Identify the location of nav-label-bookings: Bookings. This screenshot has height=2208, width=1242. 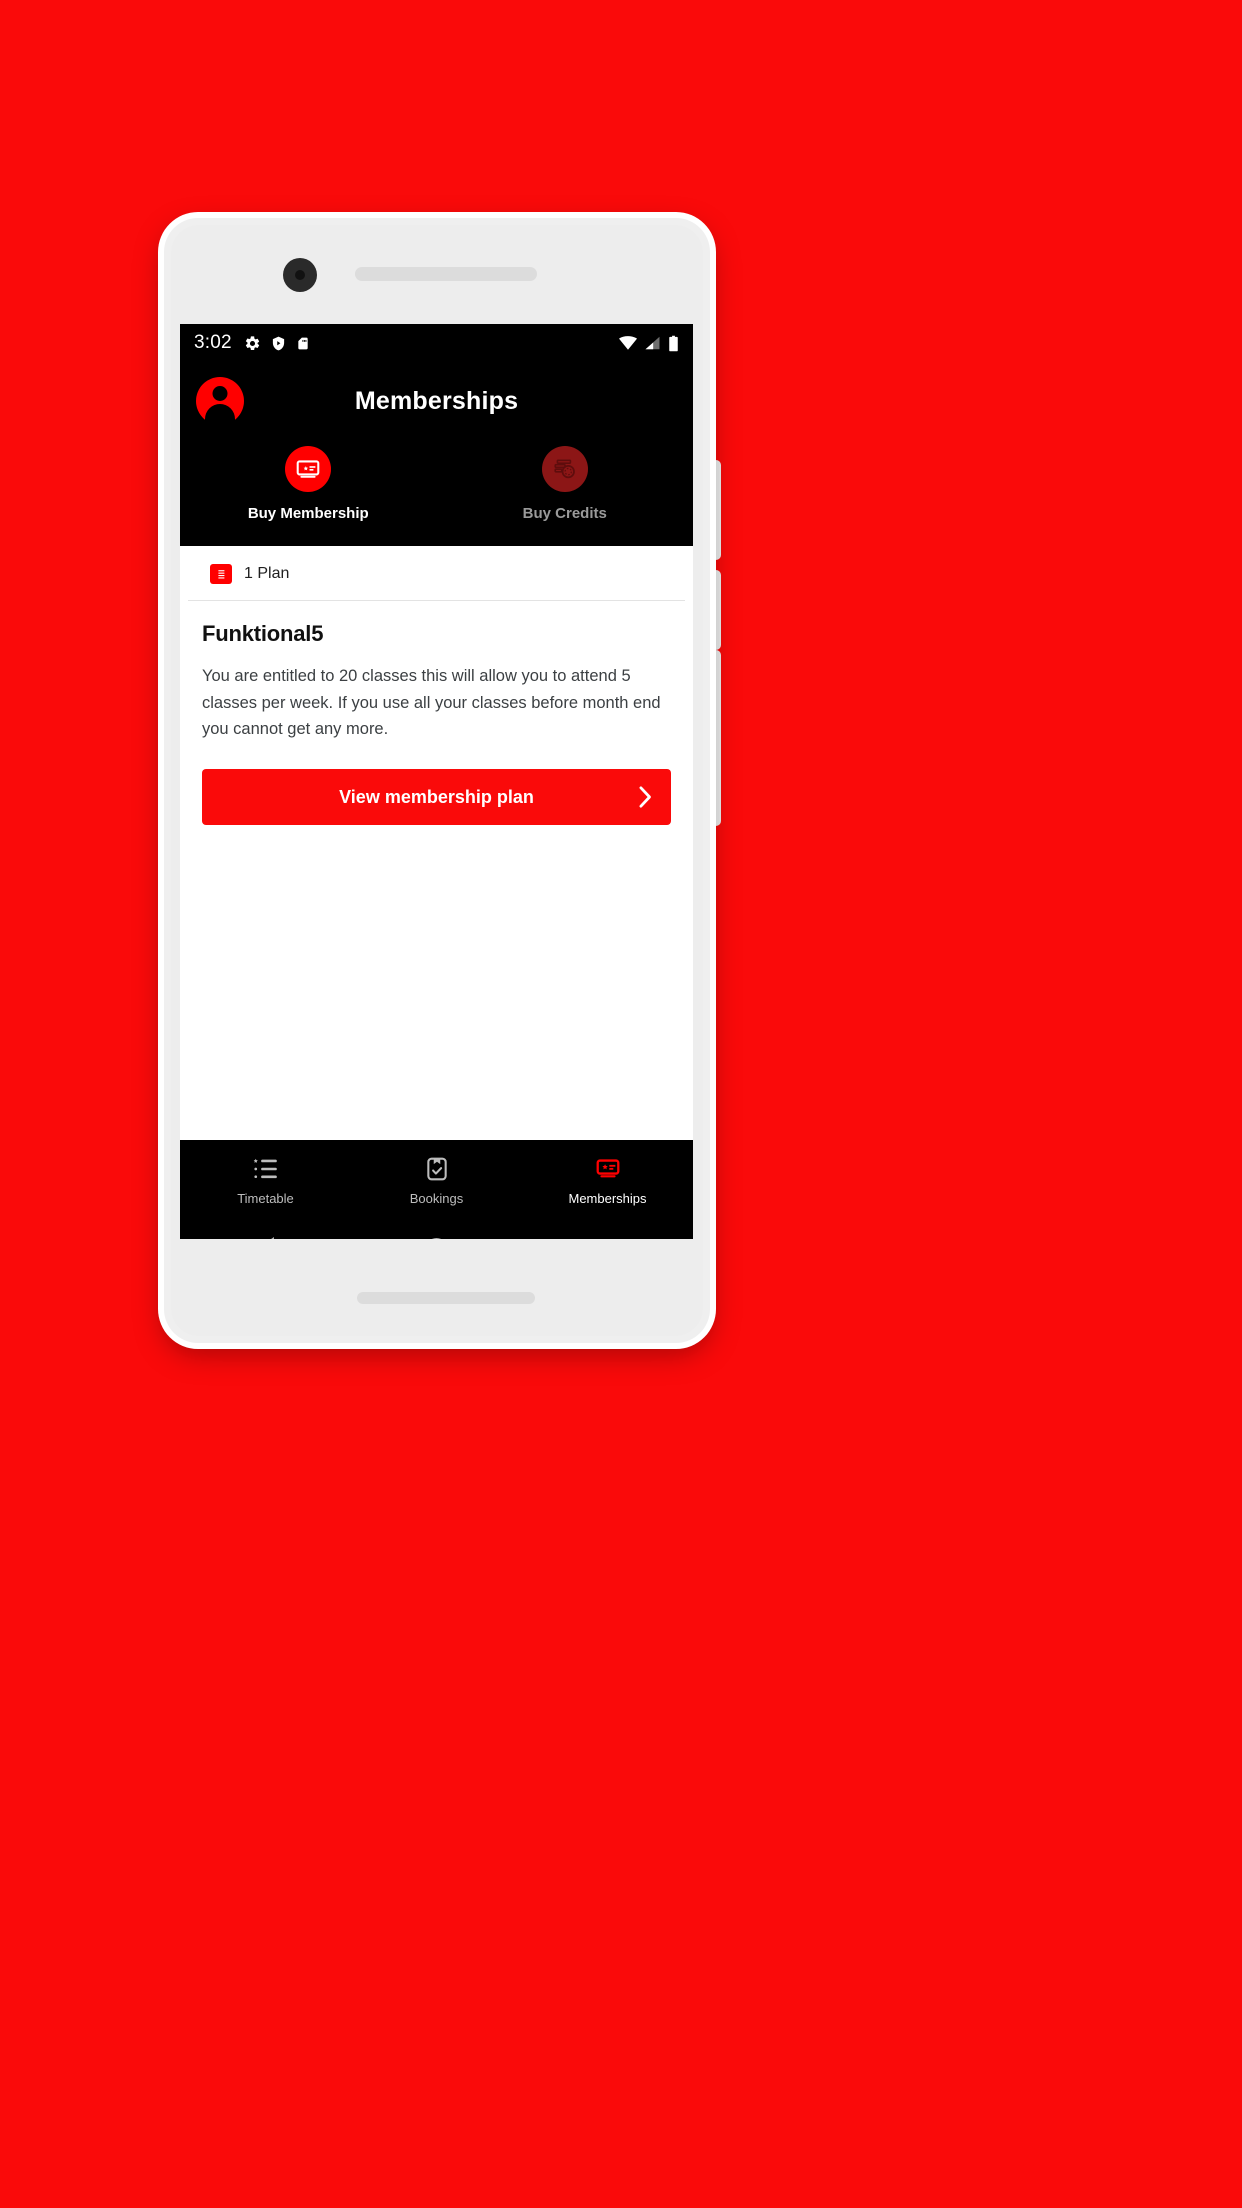
(436, 1198).